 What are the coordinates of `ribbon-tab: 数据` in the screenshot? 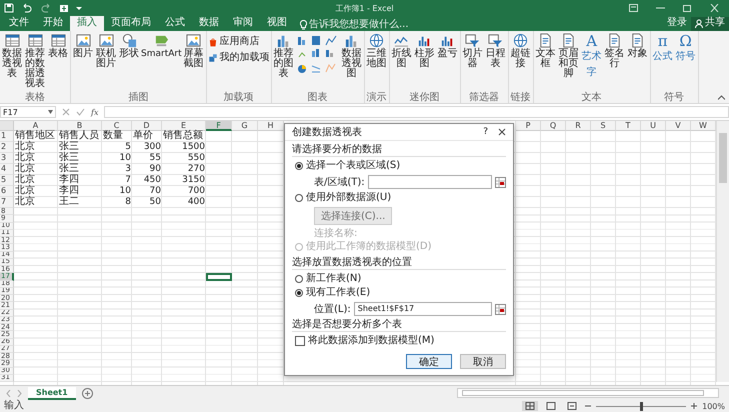 It's located at (209, 23).